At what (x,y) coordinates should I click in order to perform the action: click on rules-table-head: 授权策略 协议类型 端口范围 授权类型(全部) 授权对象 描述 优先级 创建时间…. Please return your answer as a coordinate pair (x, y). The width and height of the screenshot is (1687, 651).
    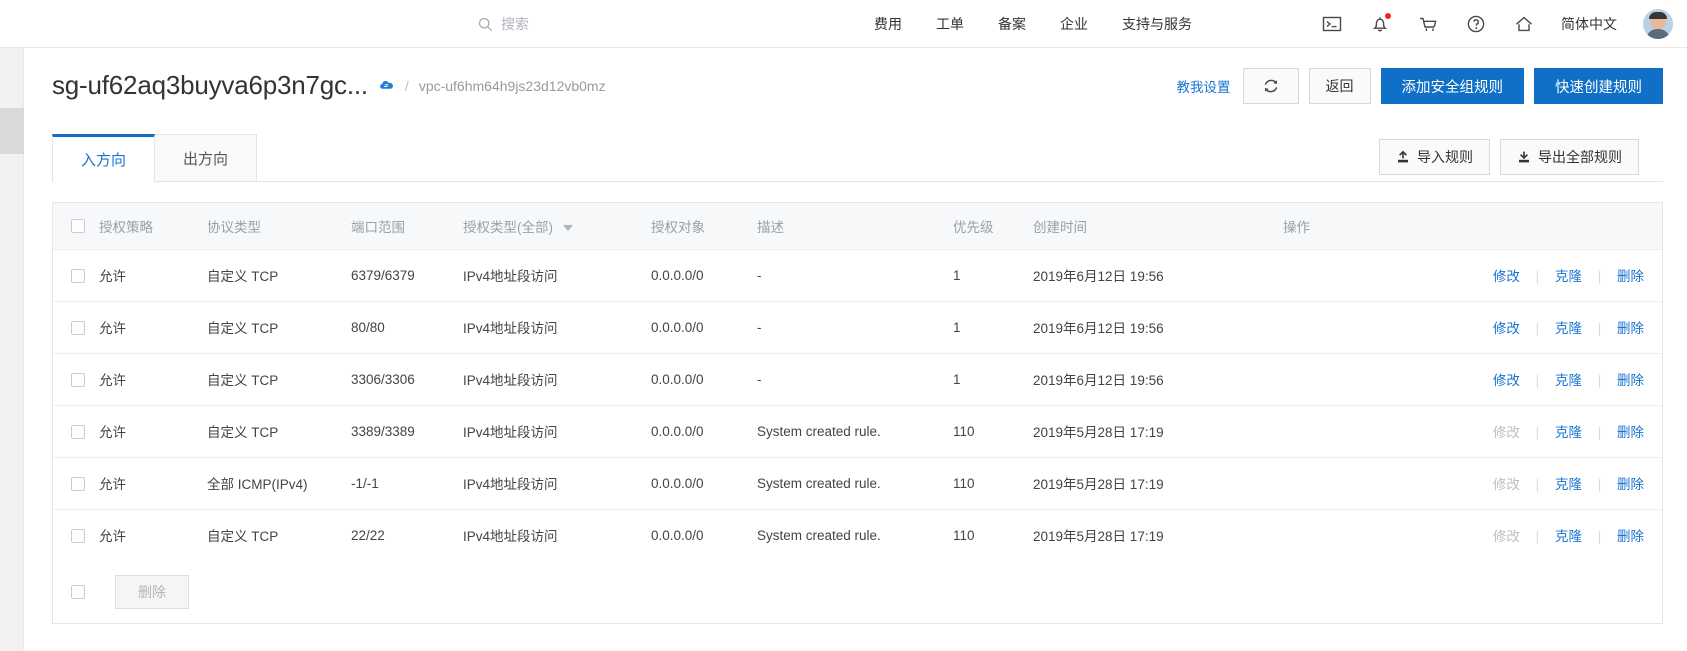
    Looking at the image, I should click on (857, 226).